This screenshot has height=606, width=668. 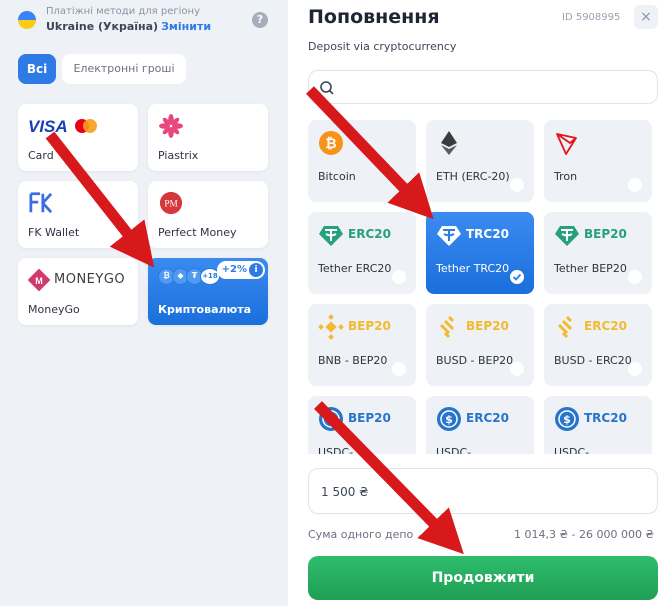 I want to click on method-card: FK Wallet, so click(x=78, y=214).